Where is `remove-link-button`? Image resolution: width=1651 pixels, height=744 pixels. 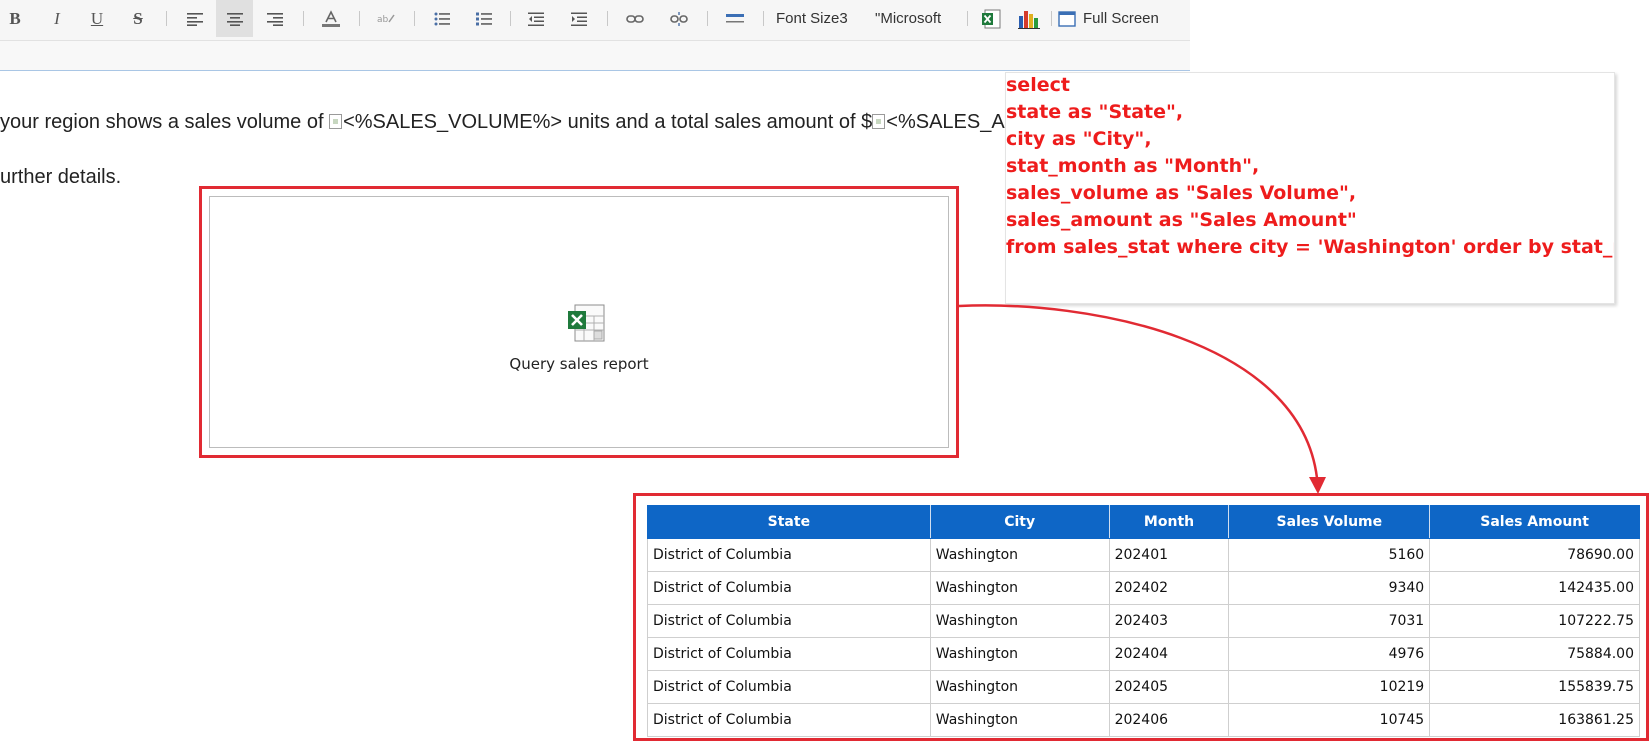
remove-link-button is located at coordinates (679, 18).